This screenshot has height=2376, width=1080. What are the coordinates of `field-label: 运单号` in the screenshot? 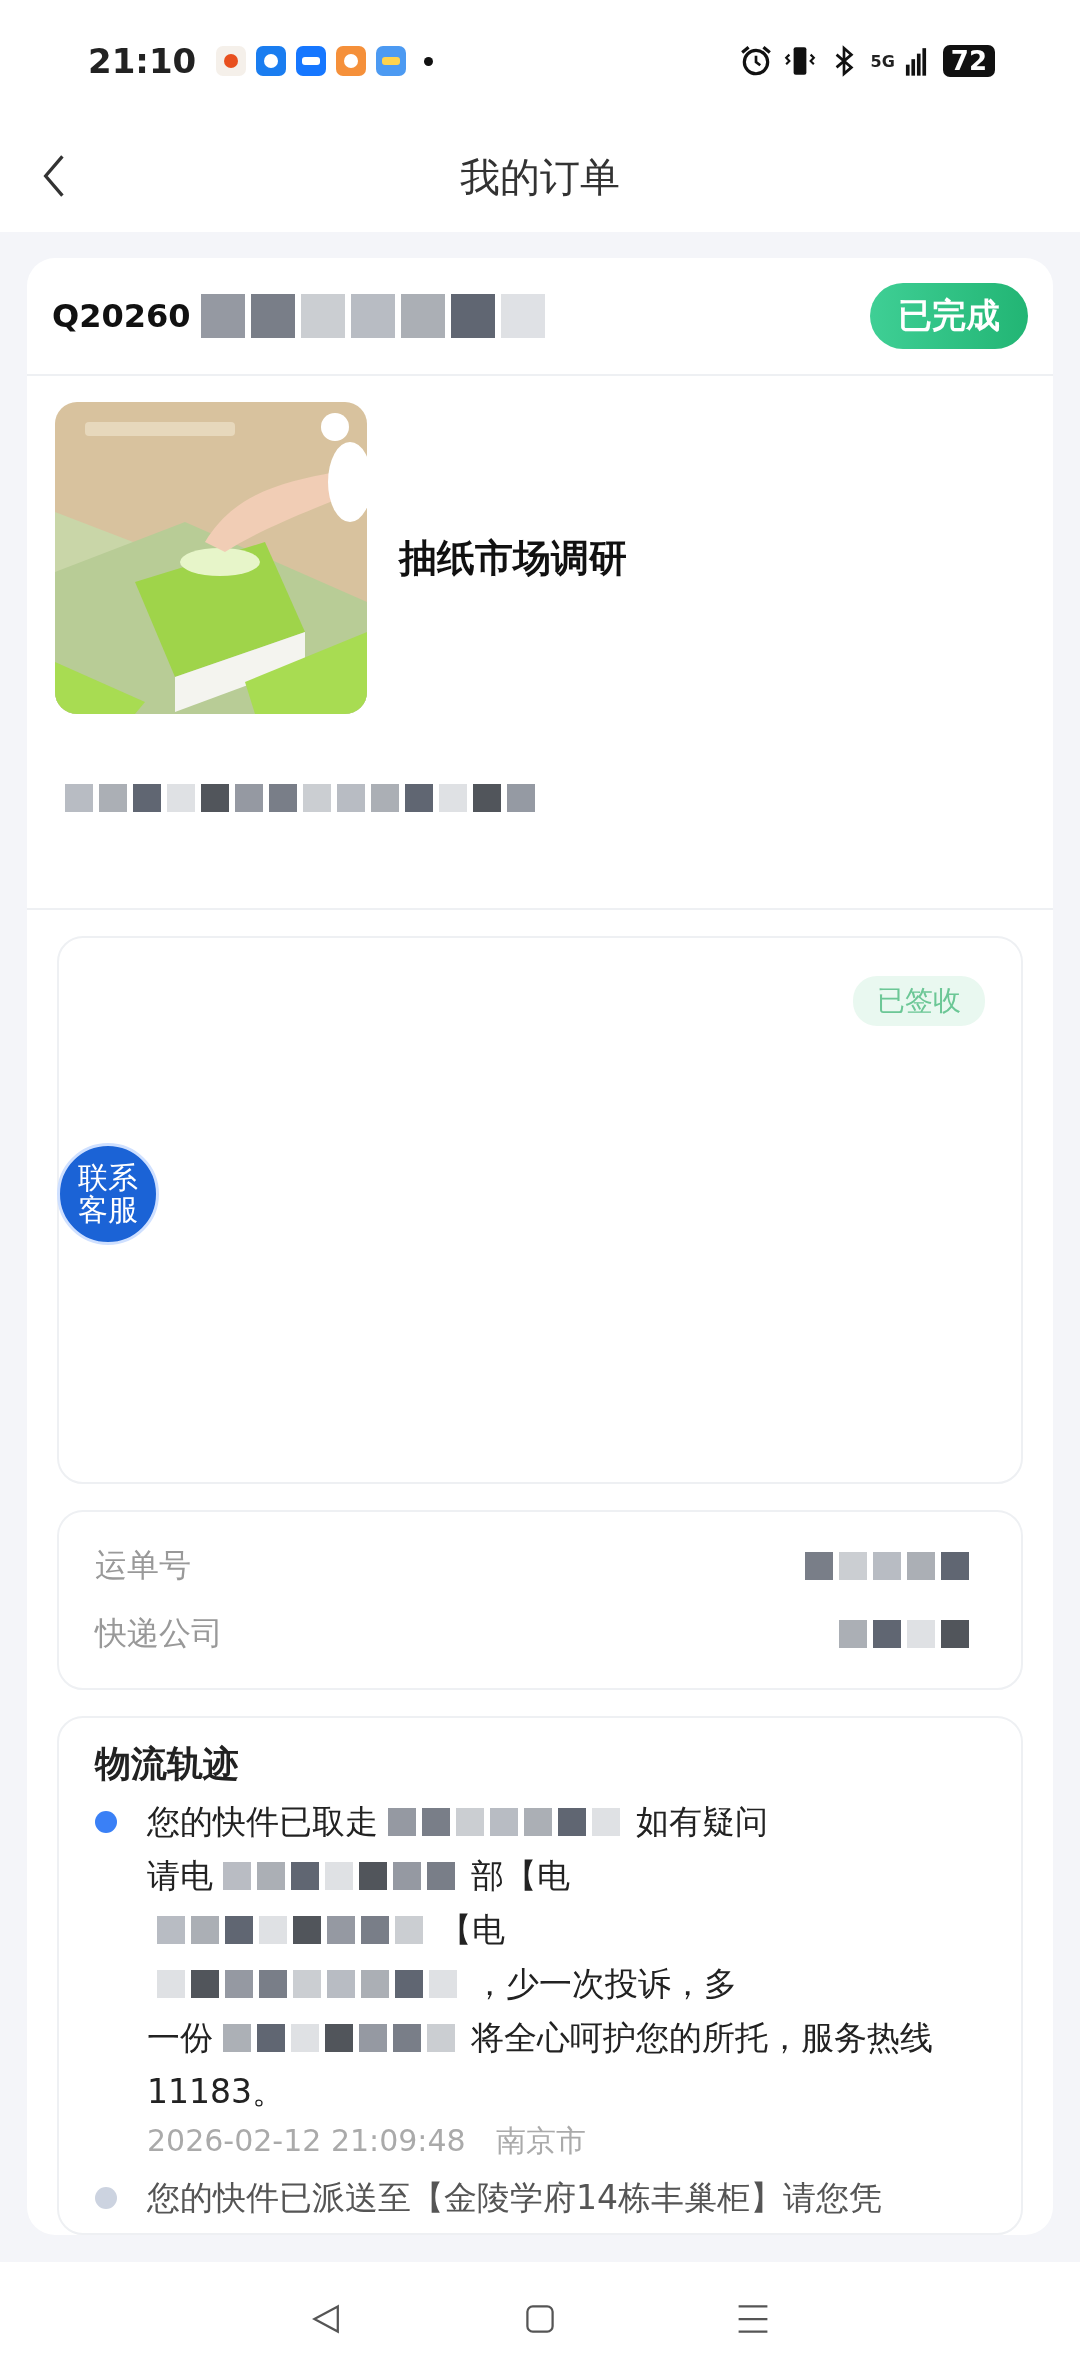 It's located at (143, 1565).